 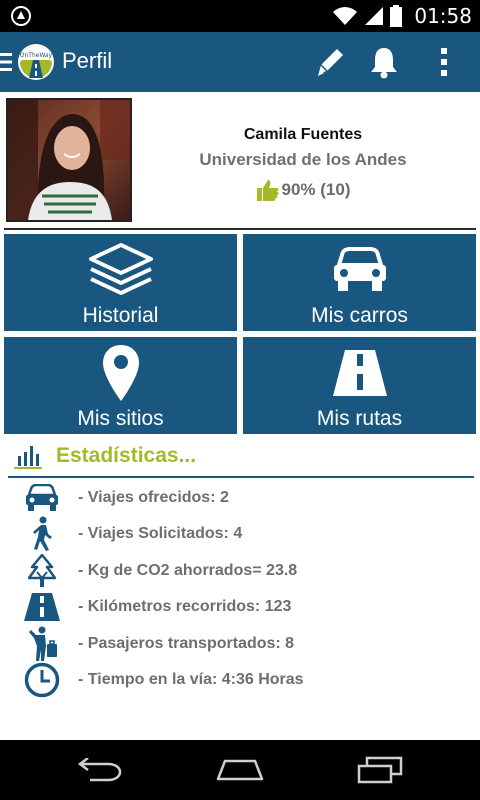 What do you see at coordinates (186, 643) in the screenshot?
I see `stat-text: - Pasajeros transportados: 8` at bounding box center [186, 643].